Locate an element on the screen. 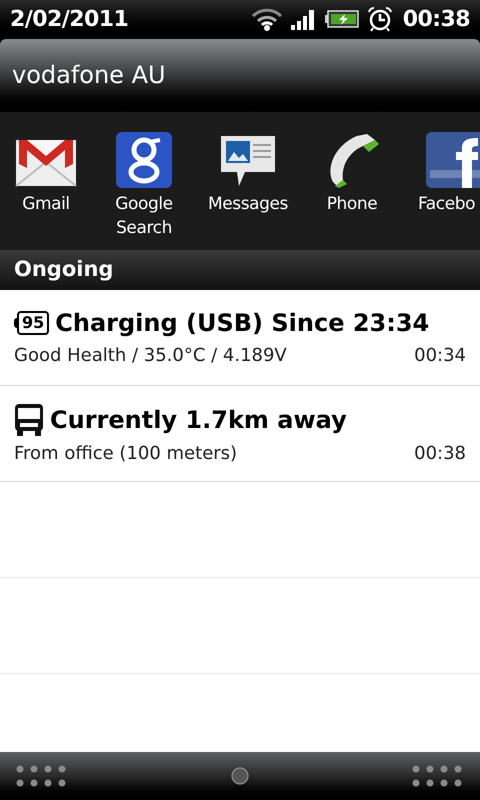 The height and width of the screenshot is (800, 480). notification-item: Currently 1.7km away From office (100 meters) 00:38 is located at coordinates (240, 434).